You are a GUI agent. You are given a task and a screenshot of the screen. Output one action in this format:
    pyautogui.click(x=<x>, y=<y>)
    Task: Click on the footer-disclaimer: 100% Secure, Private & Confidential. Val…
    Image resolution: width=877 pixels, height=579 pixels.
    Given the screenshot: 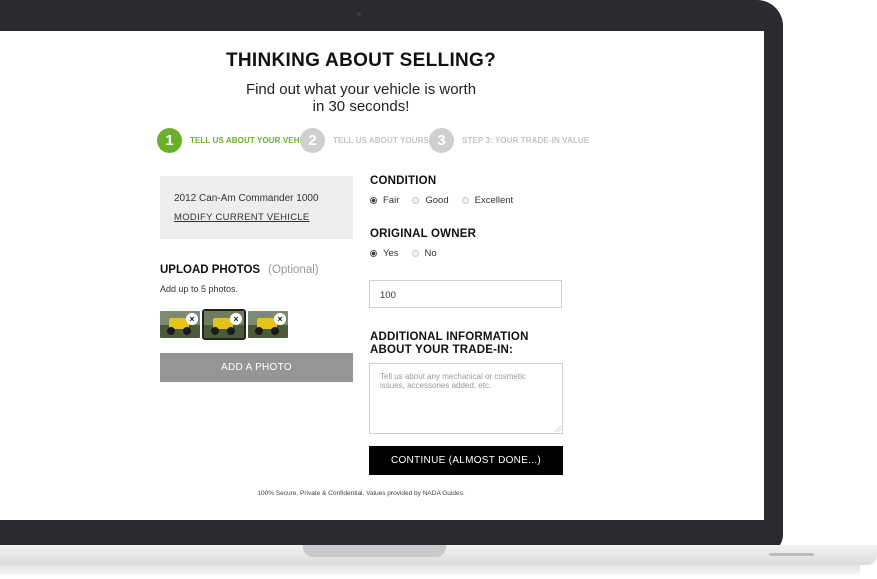 What is the action you would take?
    pyautogui.click(x=361, y=493)
    